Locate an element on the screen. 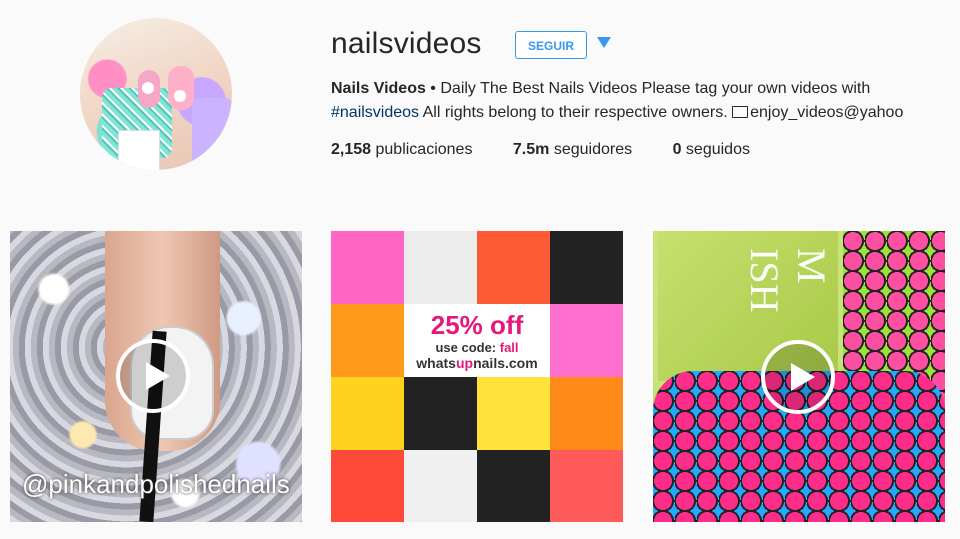  promo-code-line: use code: fall is located at coordinates (477, 347).